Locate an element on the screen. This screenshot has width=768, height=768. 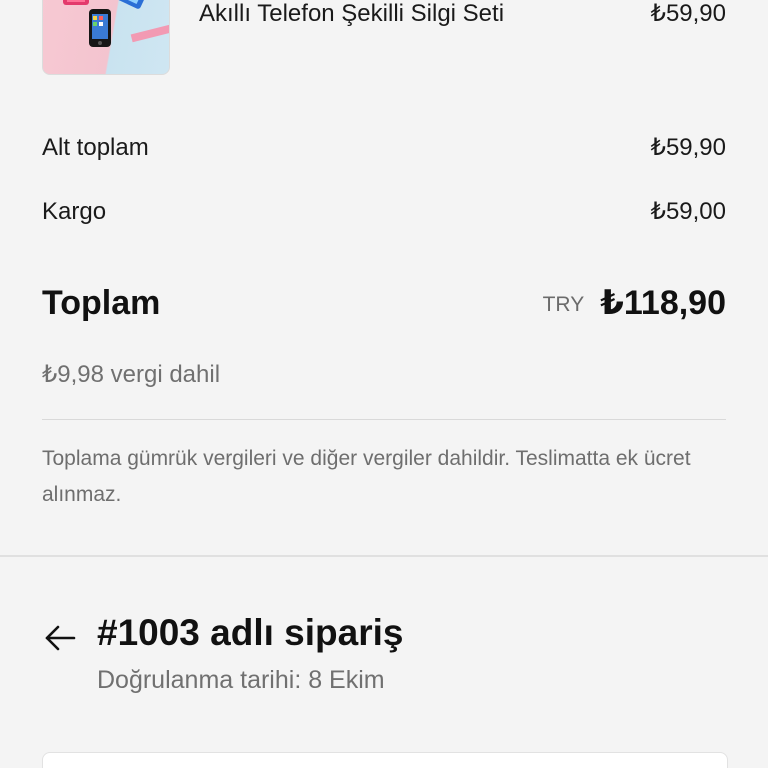
arrow-left-icon is located at coordinates (60, 638).